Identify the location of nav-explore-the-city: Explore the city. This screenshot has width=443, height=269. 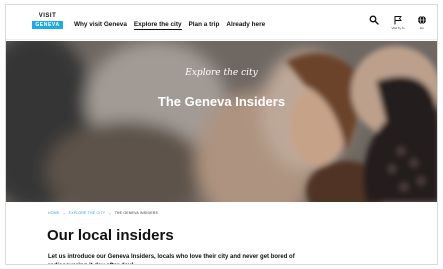
(157, 25).